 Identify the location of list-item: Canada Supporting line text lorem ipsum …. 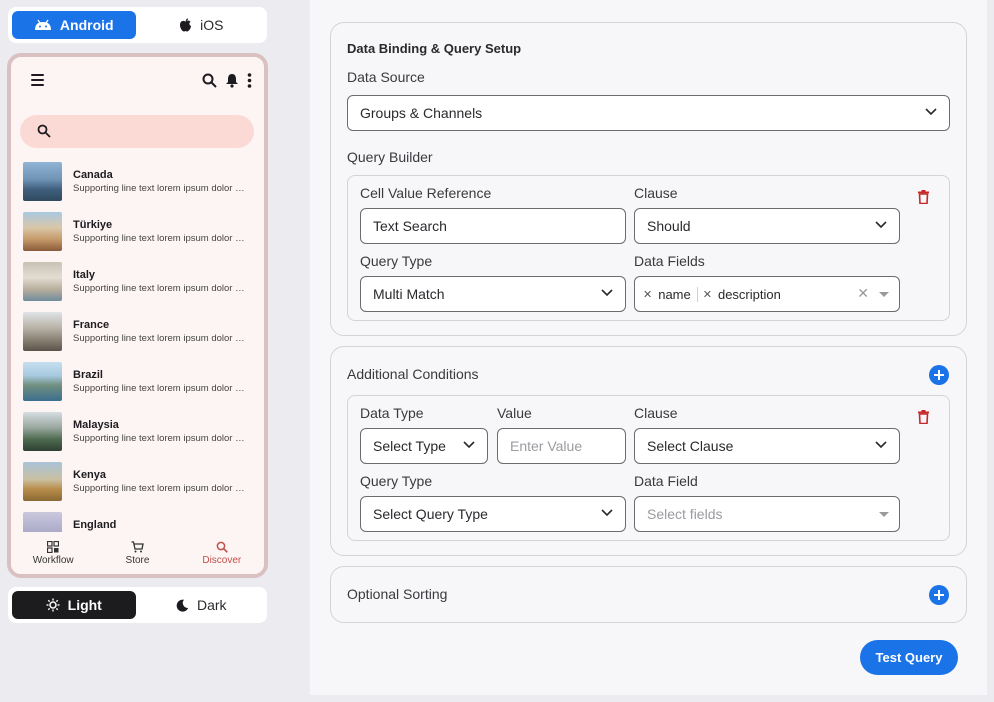
(137, 183).